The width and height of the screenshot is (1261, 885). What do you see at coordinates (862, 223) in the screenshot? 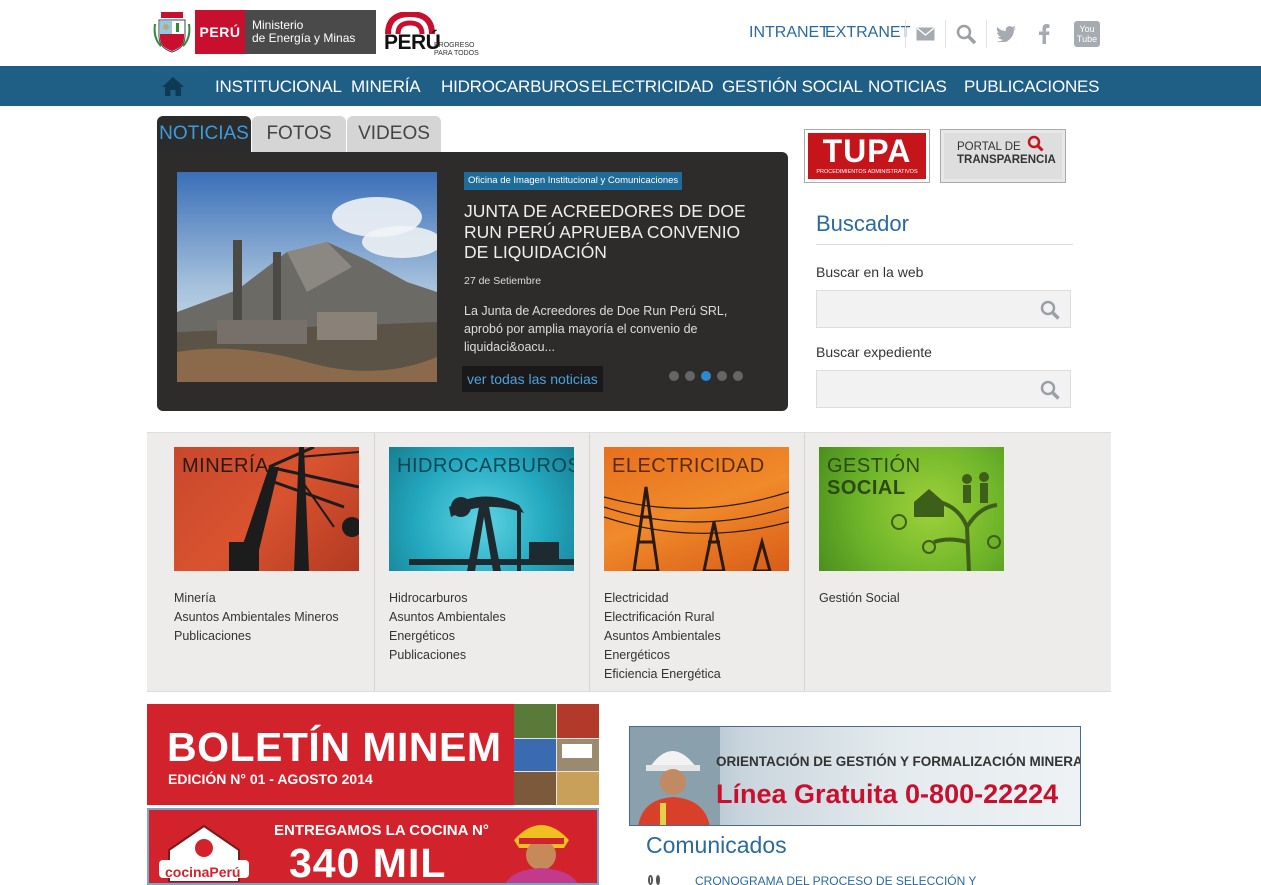
I see `search-box-title: Buscador` at bounding box center [862, 223].